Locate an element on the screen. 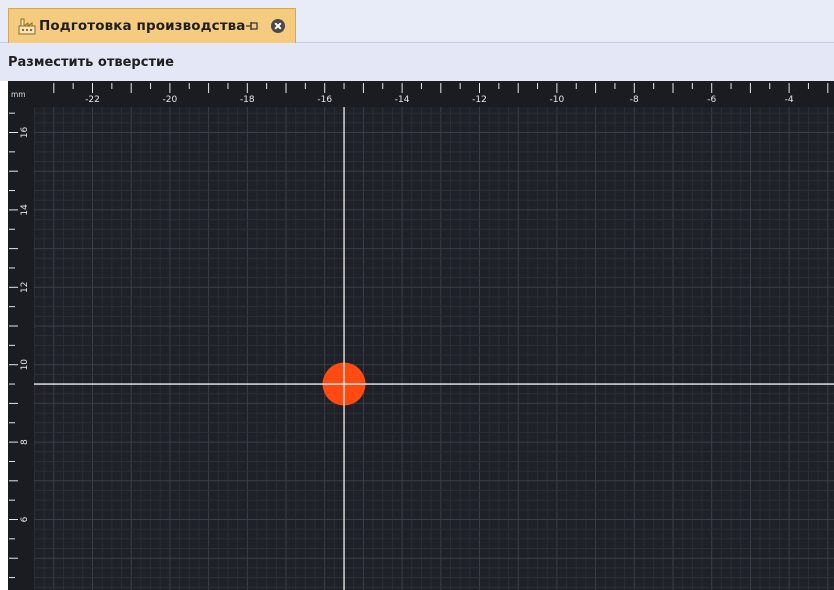  ruler-label-x: -4 is located at coordinates (789, 100).